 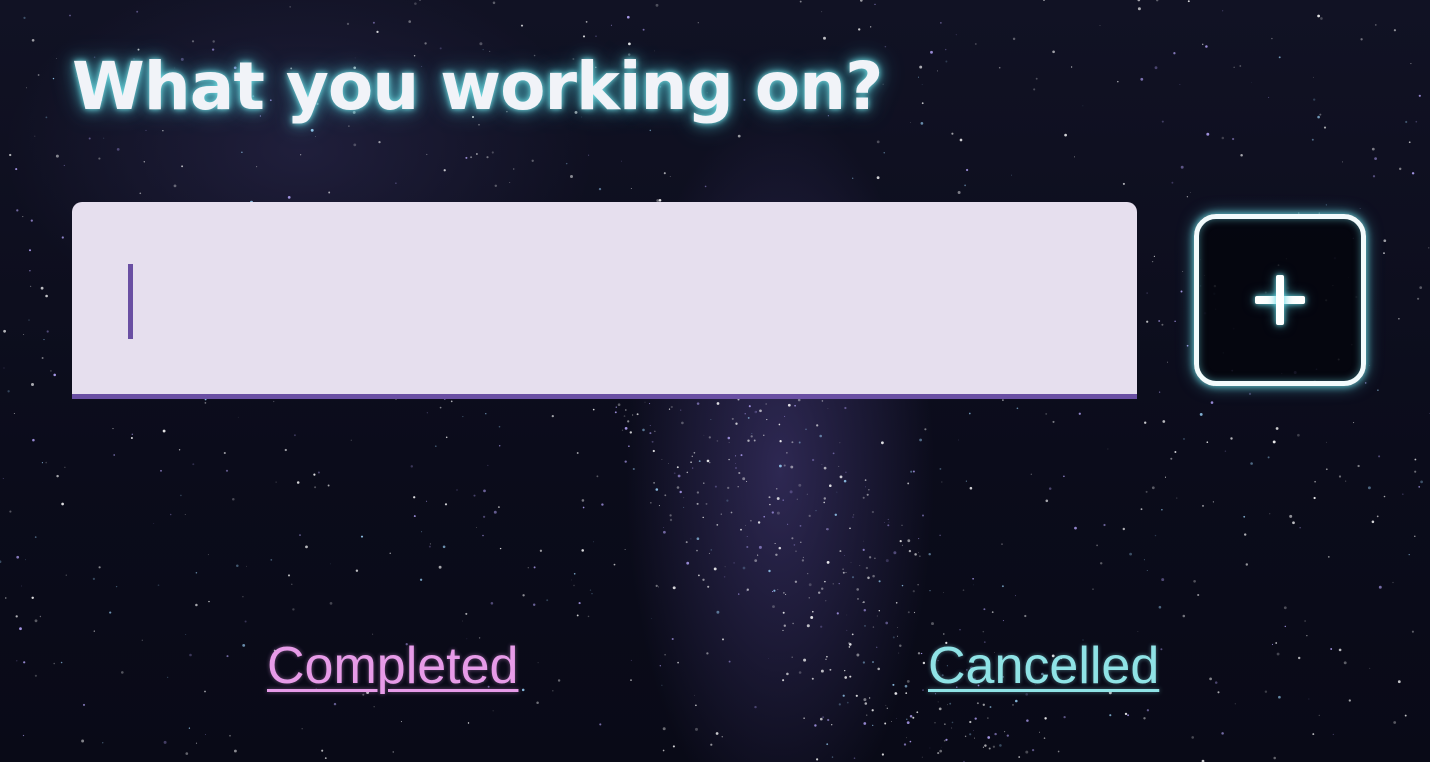 What do you see at coordinates (1280, 300) in the screenshot?
I see `add-task-button` at bounding box center [1280, 300].